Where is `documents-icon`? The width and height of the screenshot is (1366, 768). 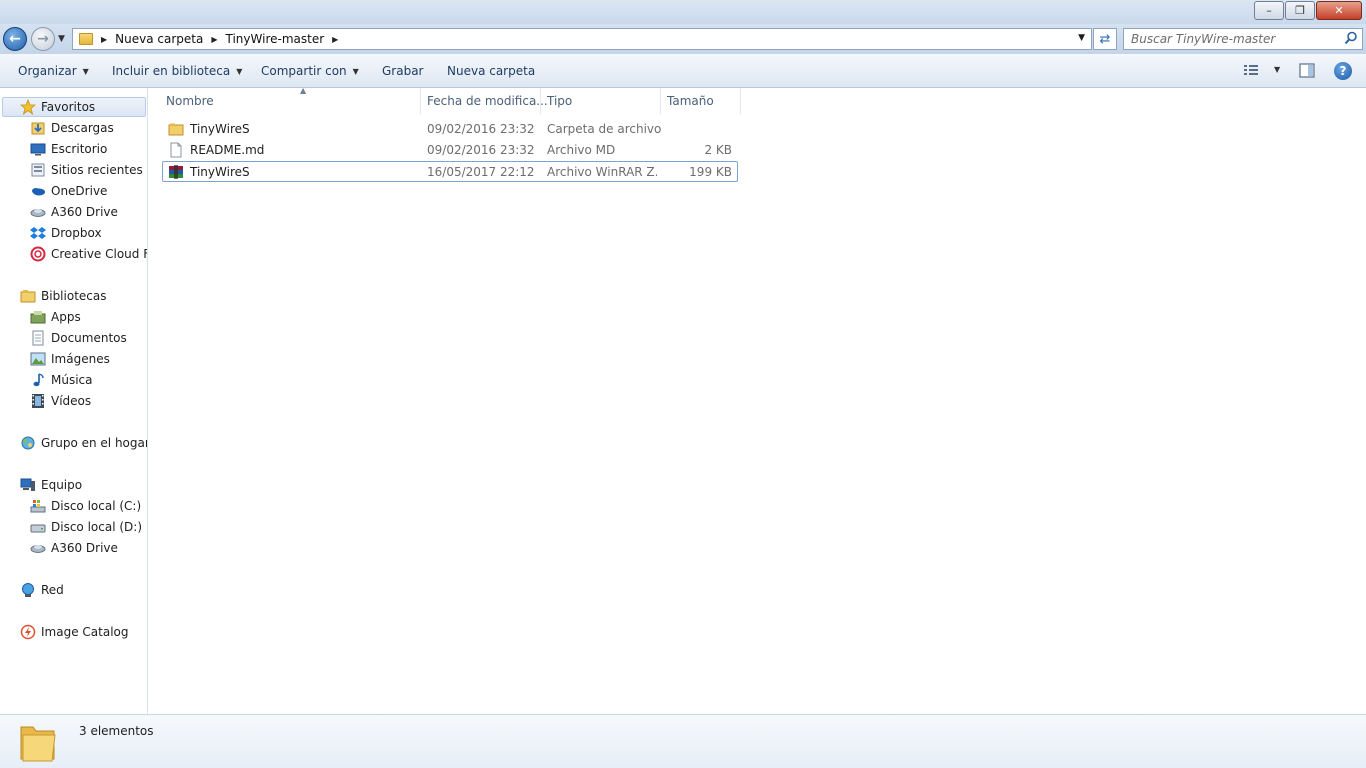
documents-icon is located at coordinates (38, 338).